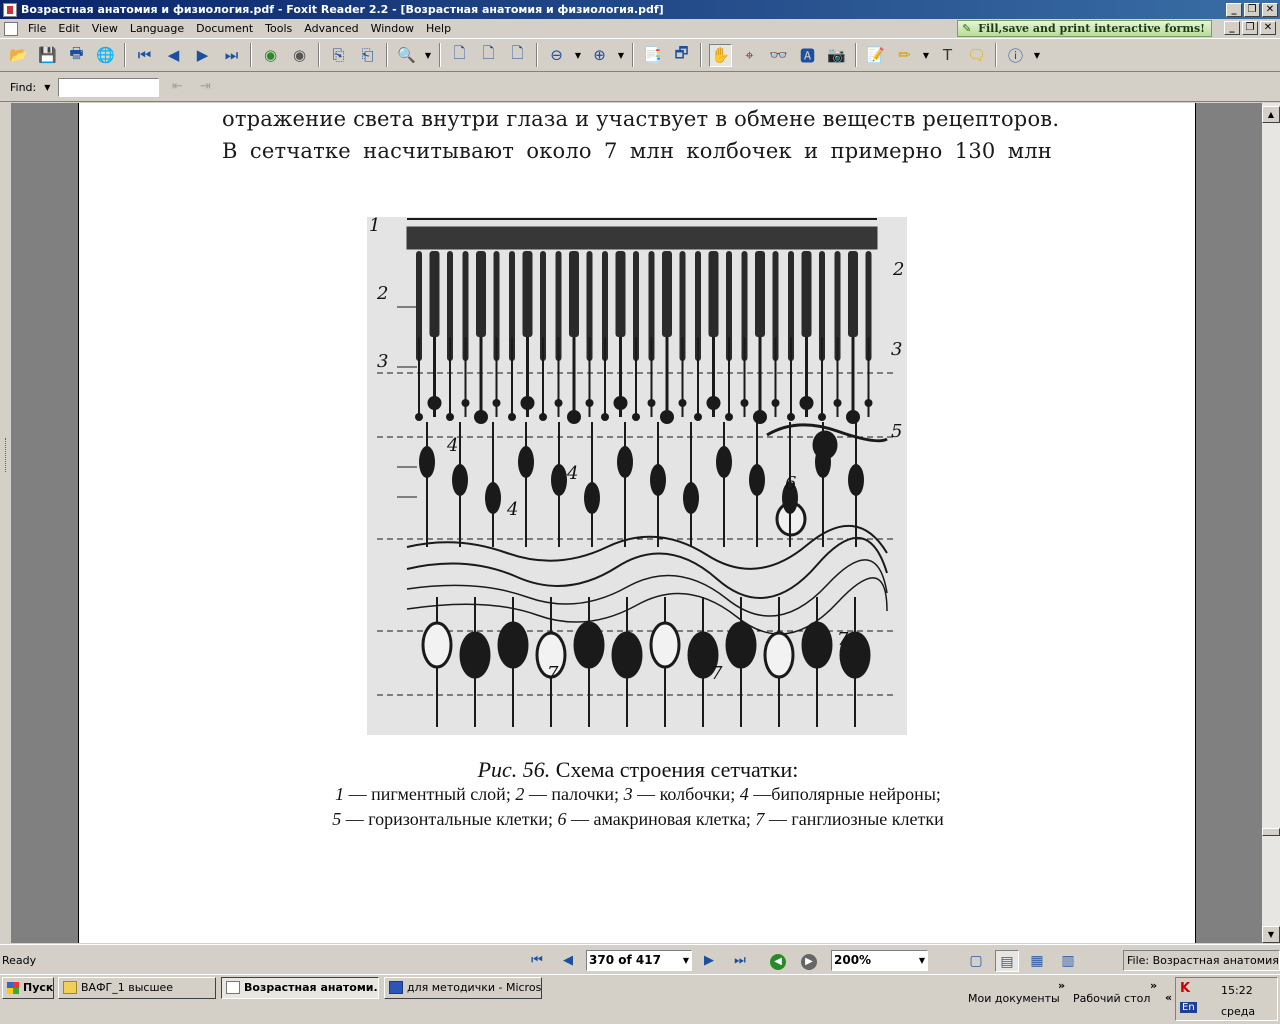 The image size is (1280, 1024). What do you see at coordinates (278, 28) in the screenshot?
I see `menu-tools: Tools` at bounding box center [278, 28].